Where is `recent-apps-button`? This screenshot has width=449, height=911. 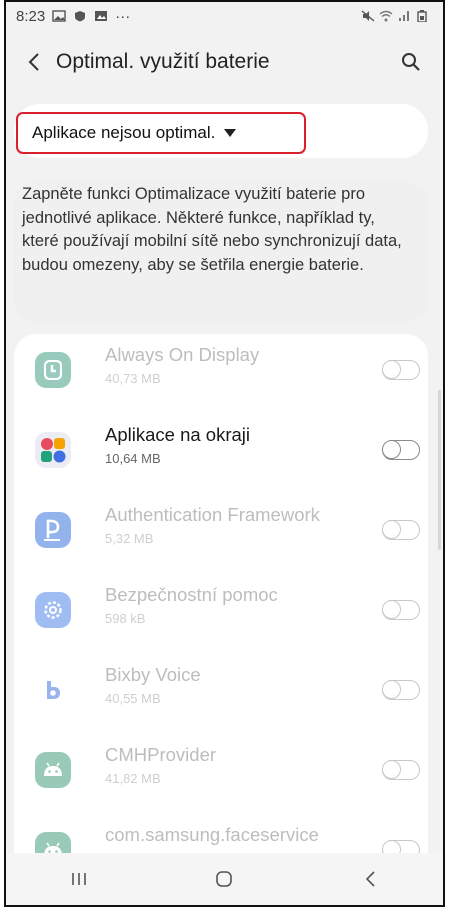
recent-apps-button is located at coordinates (79, 879).